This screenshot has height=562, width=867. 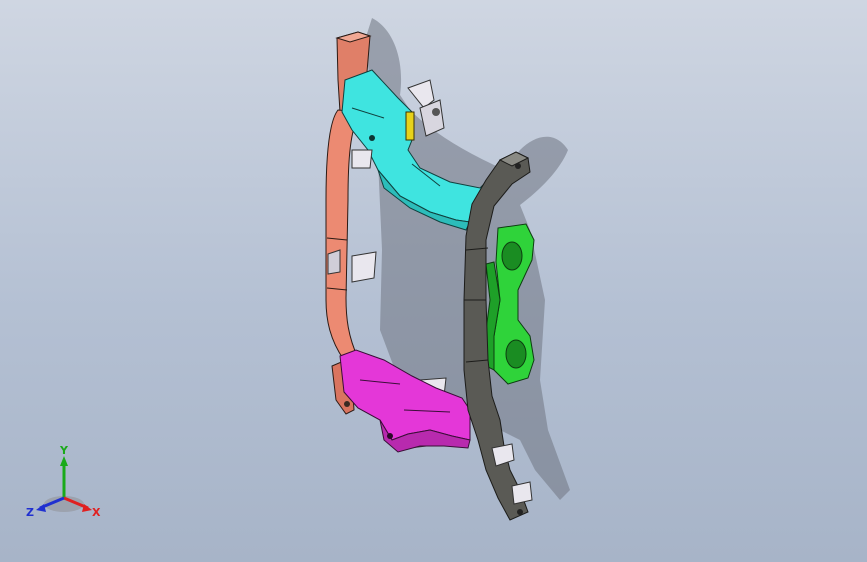 I want to click on coordinate-triad: Y X Z, so click(x=69, y=486).